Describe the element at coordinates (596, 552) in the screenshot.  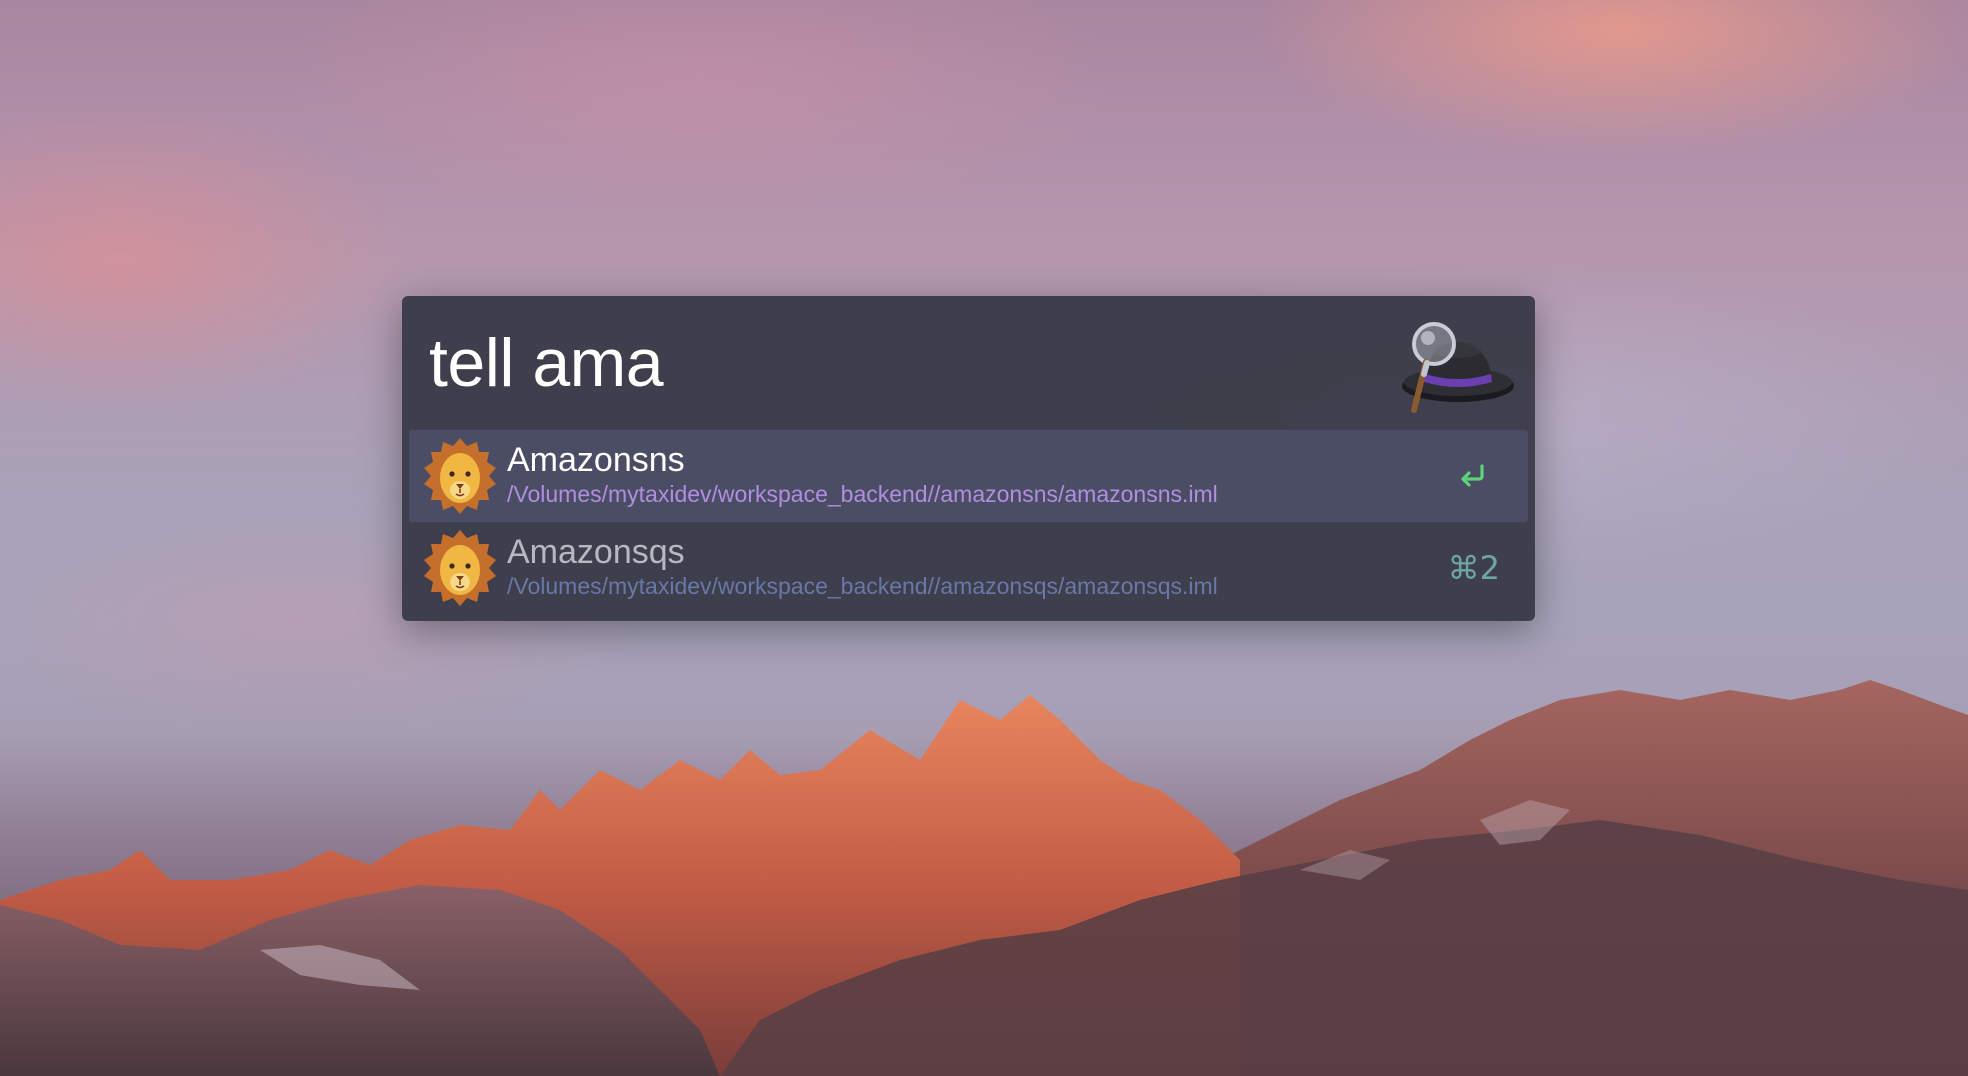
I see `result-title: Amazonsqs` at that location.